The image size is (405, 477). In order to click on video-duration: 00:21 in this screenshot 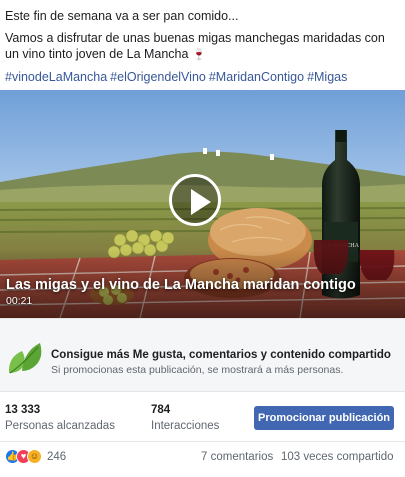, I will do `click(19, 301)`.